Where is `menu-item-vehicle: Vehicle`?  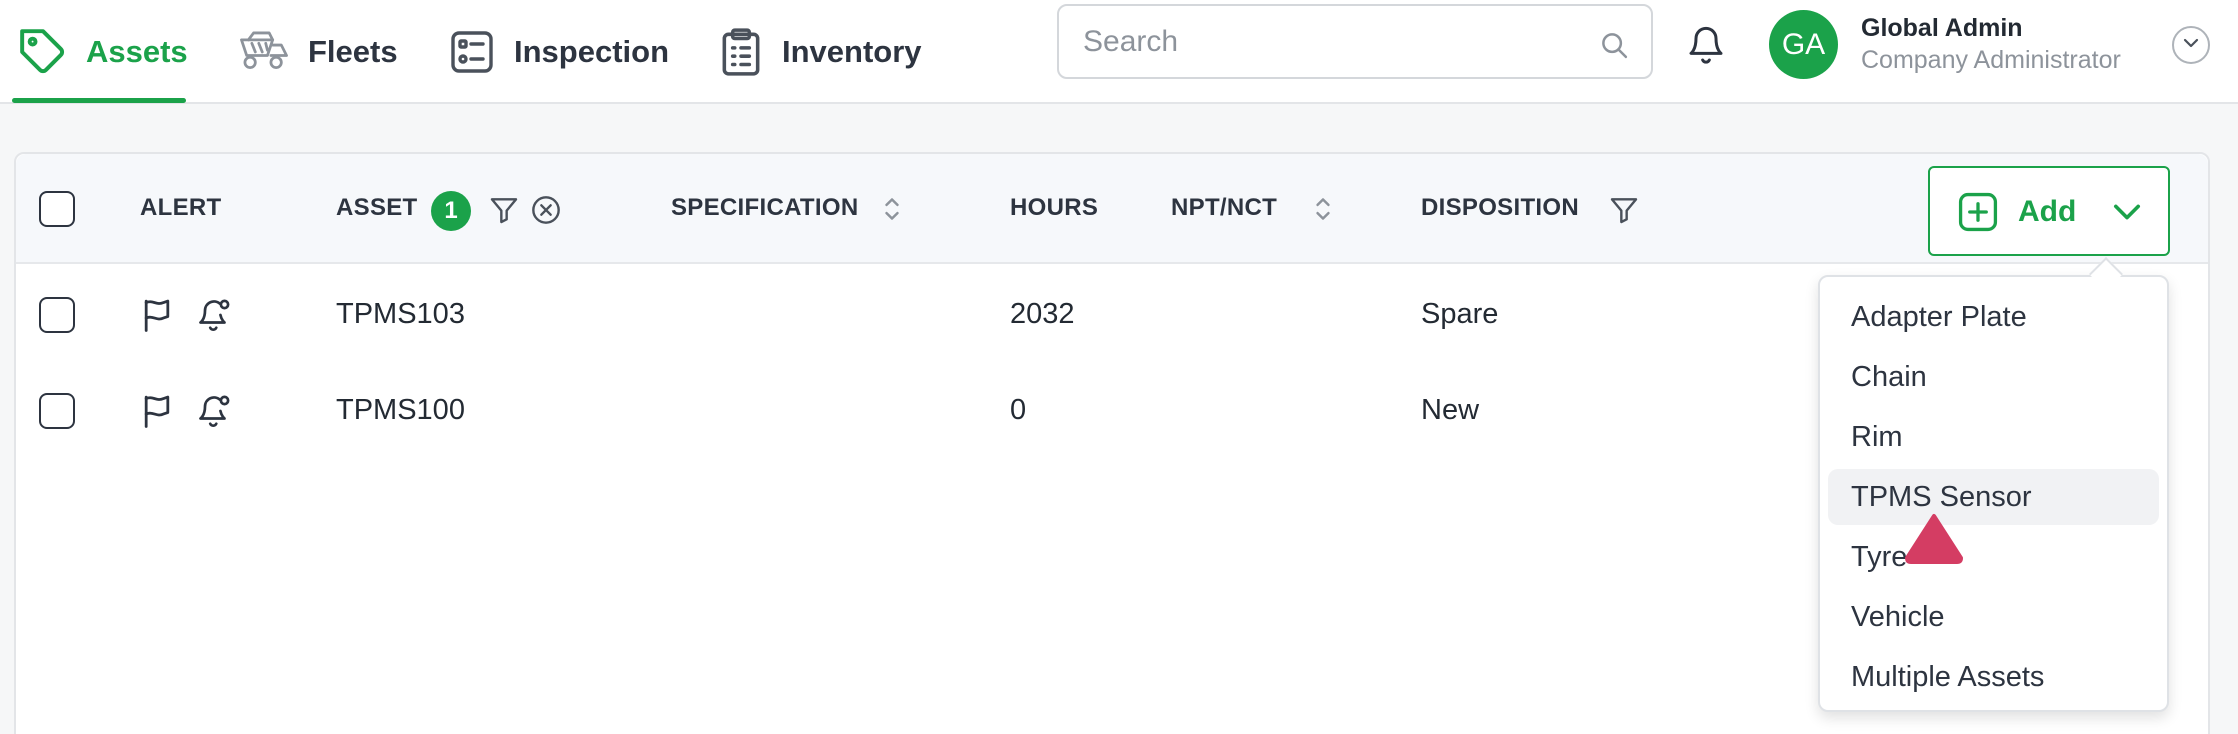 menu-item-vehicle: Vehicle is located at coordinates (1993, 617).